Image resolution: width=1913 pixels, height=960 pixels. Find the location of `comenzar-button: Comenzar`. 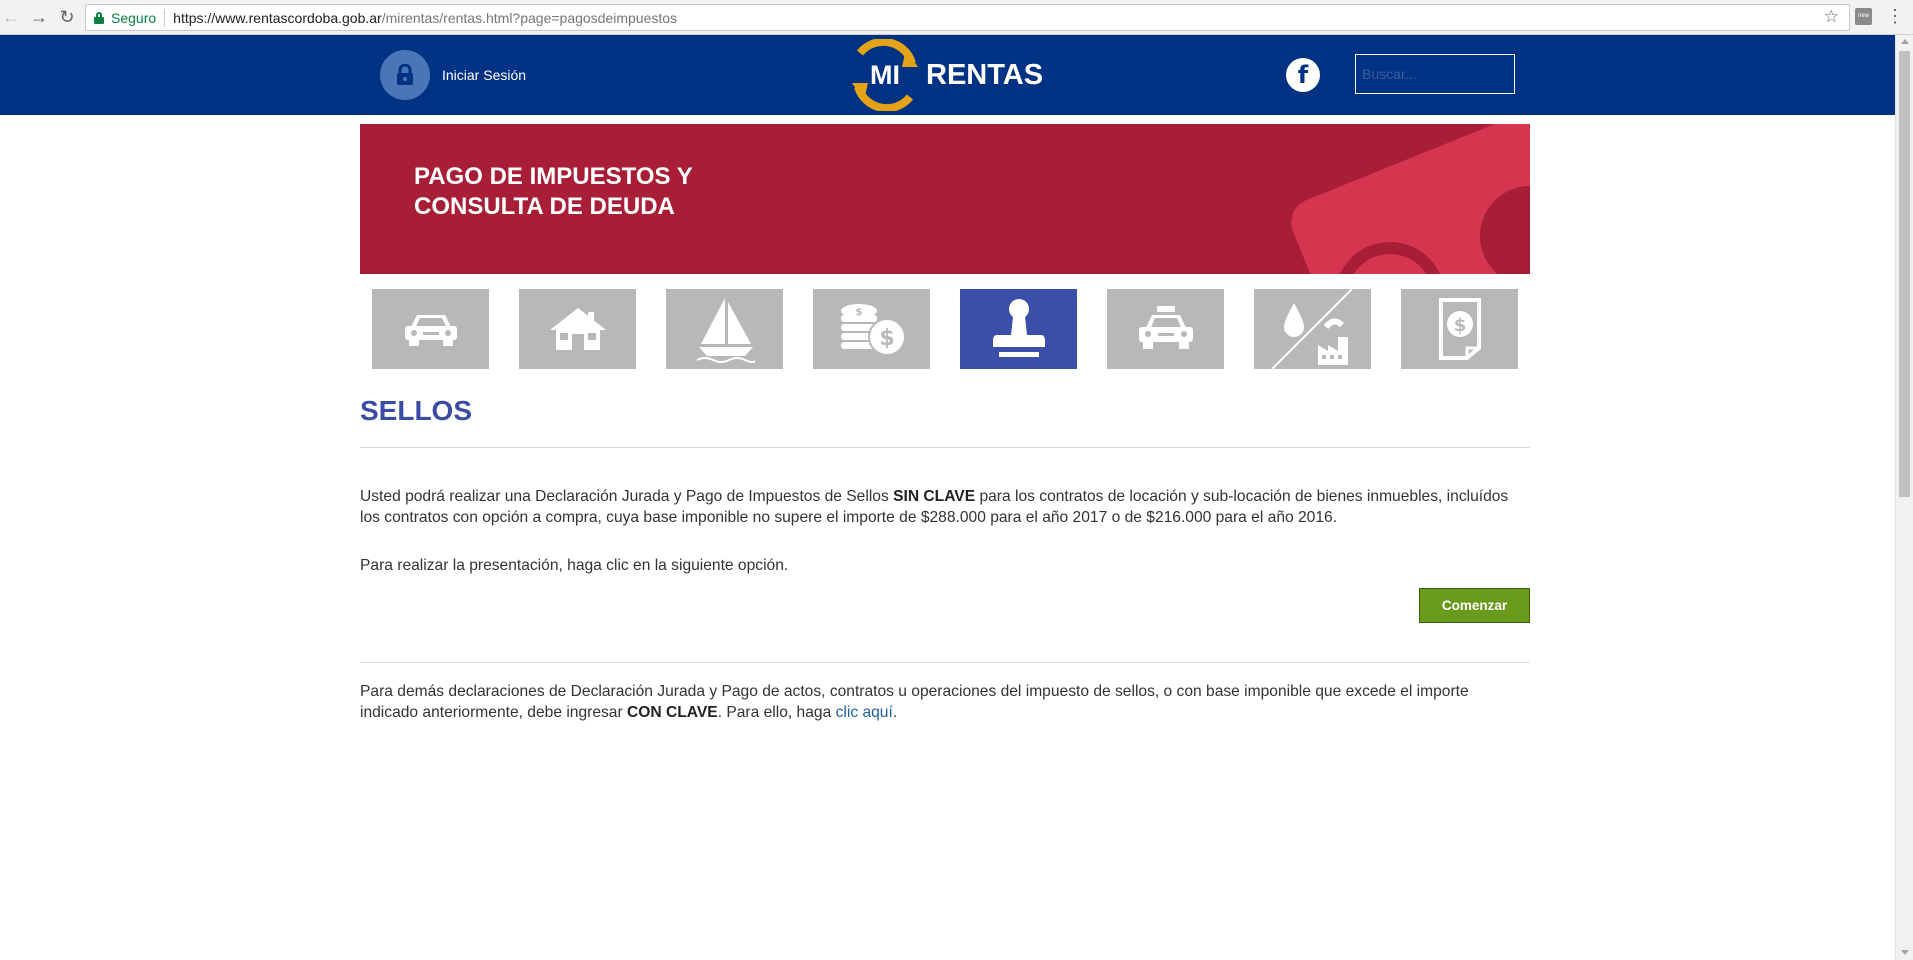

comenzar-button: Comenzar is located at coordinates (1474, 605).